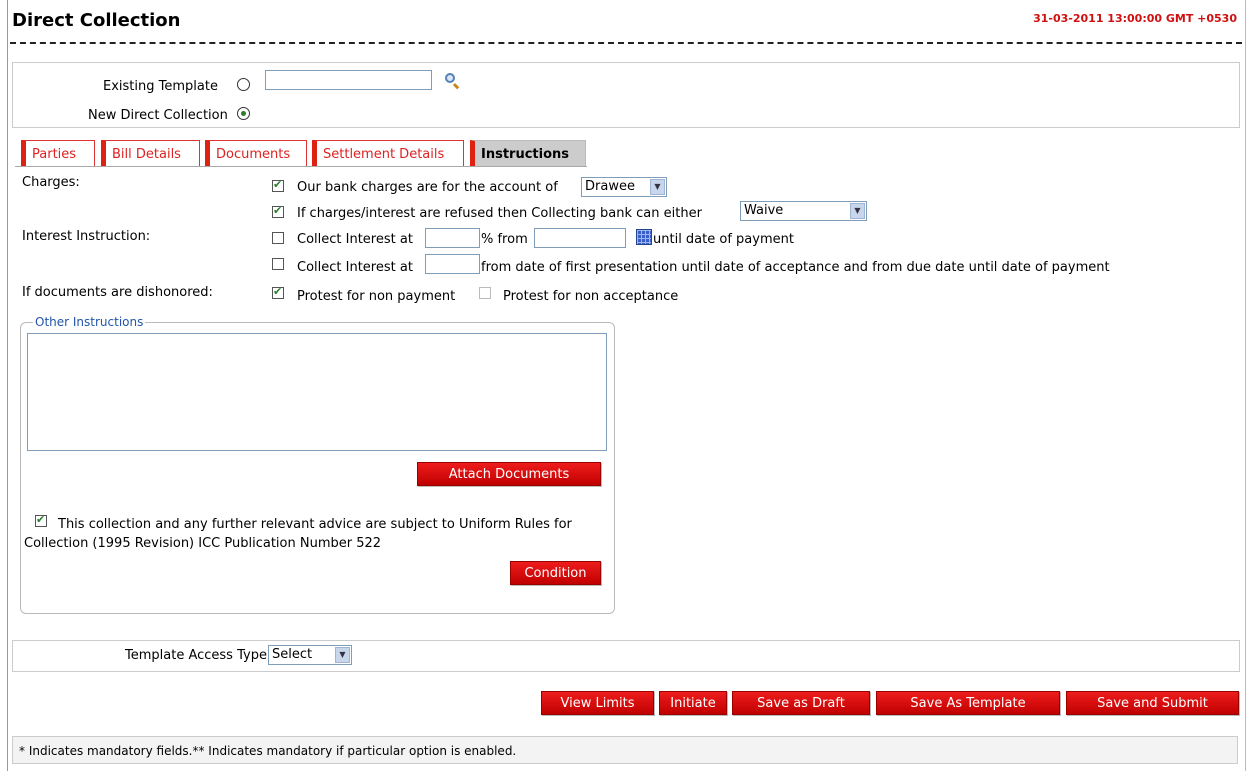  What do you see at coordinates (150, 153) in the screenshot?
I see `tab-bill-details: Bill Details` at bounding box center [150, 153].